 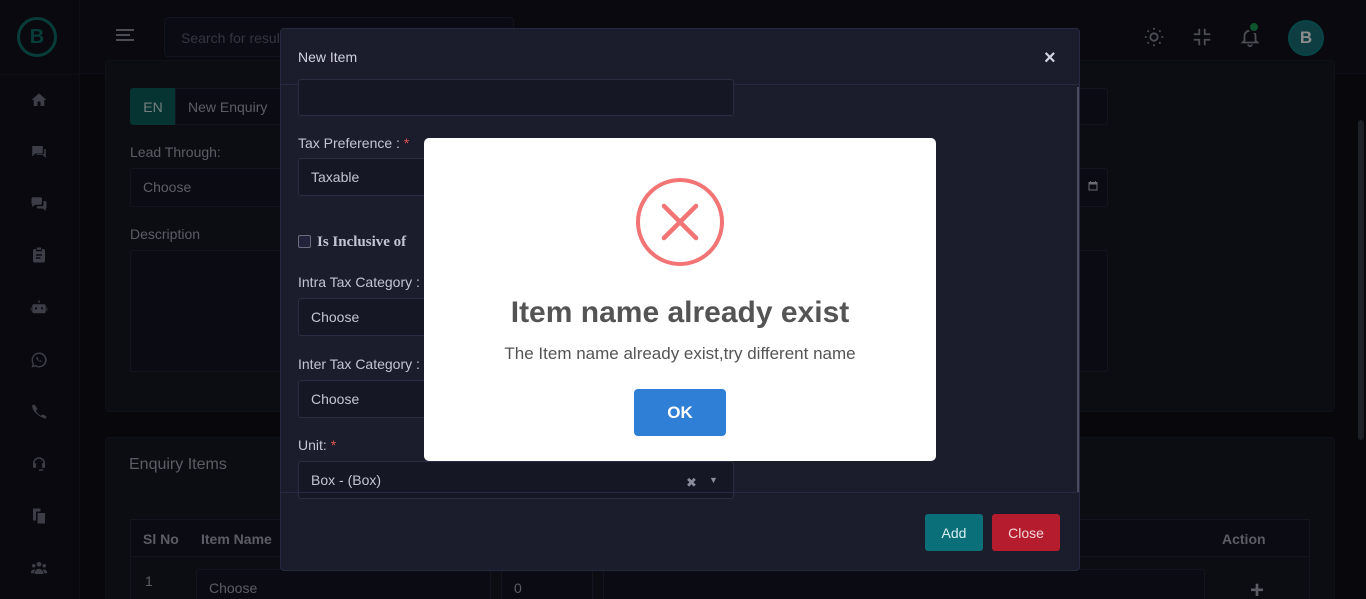 I want to click on modal-footer: Add Close, so click(x=680, y=531).